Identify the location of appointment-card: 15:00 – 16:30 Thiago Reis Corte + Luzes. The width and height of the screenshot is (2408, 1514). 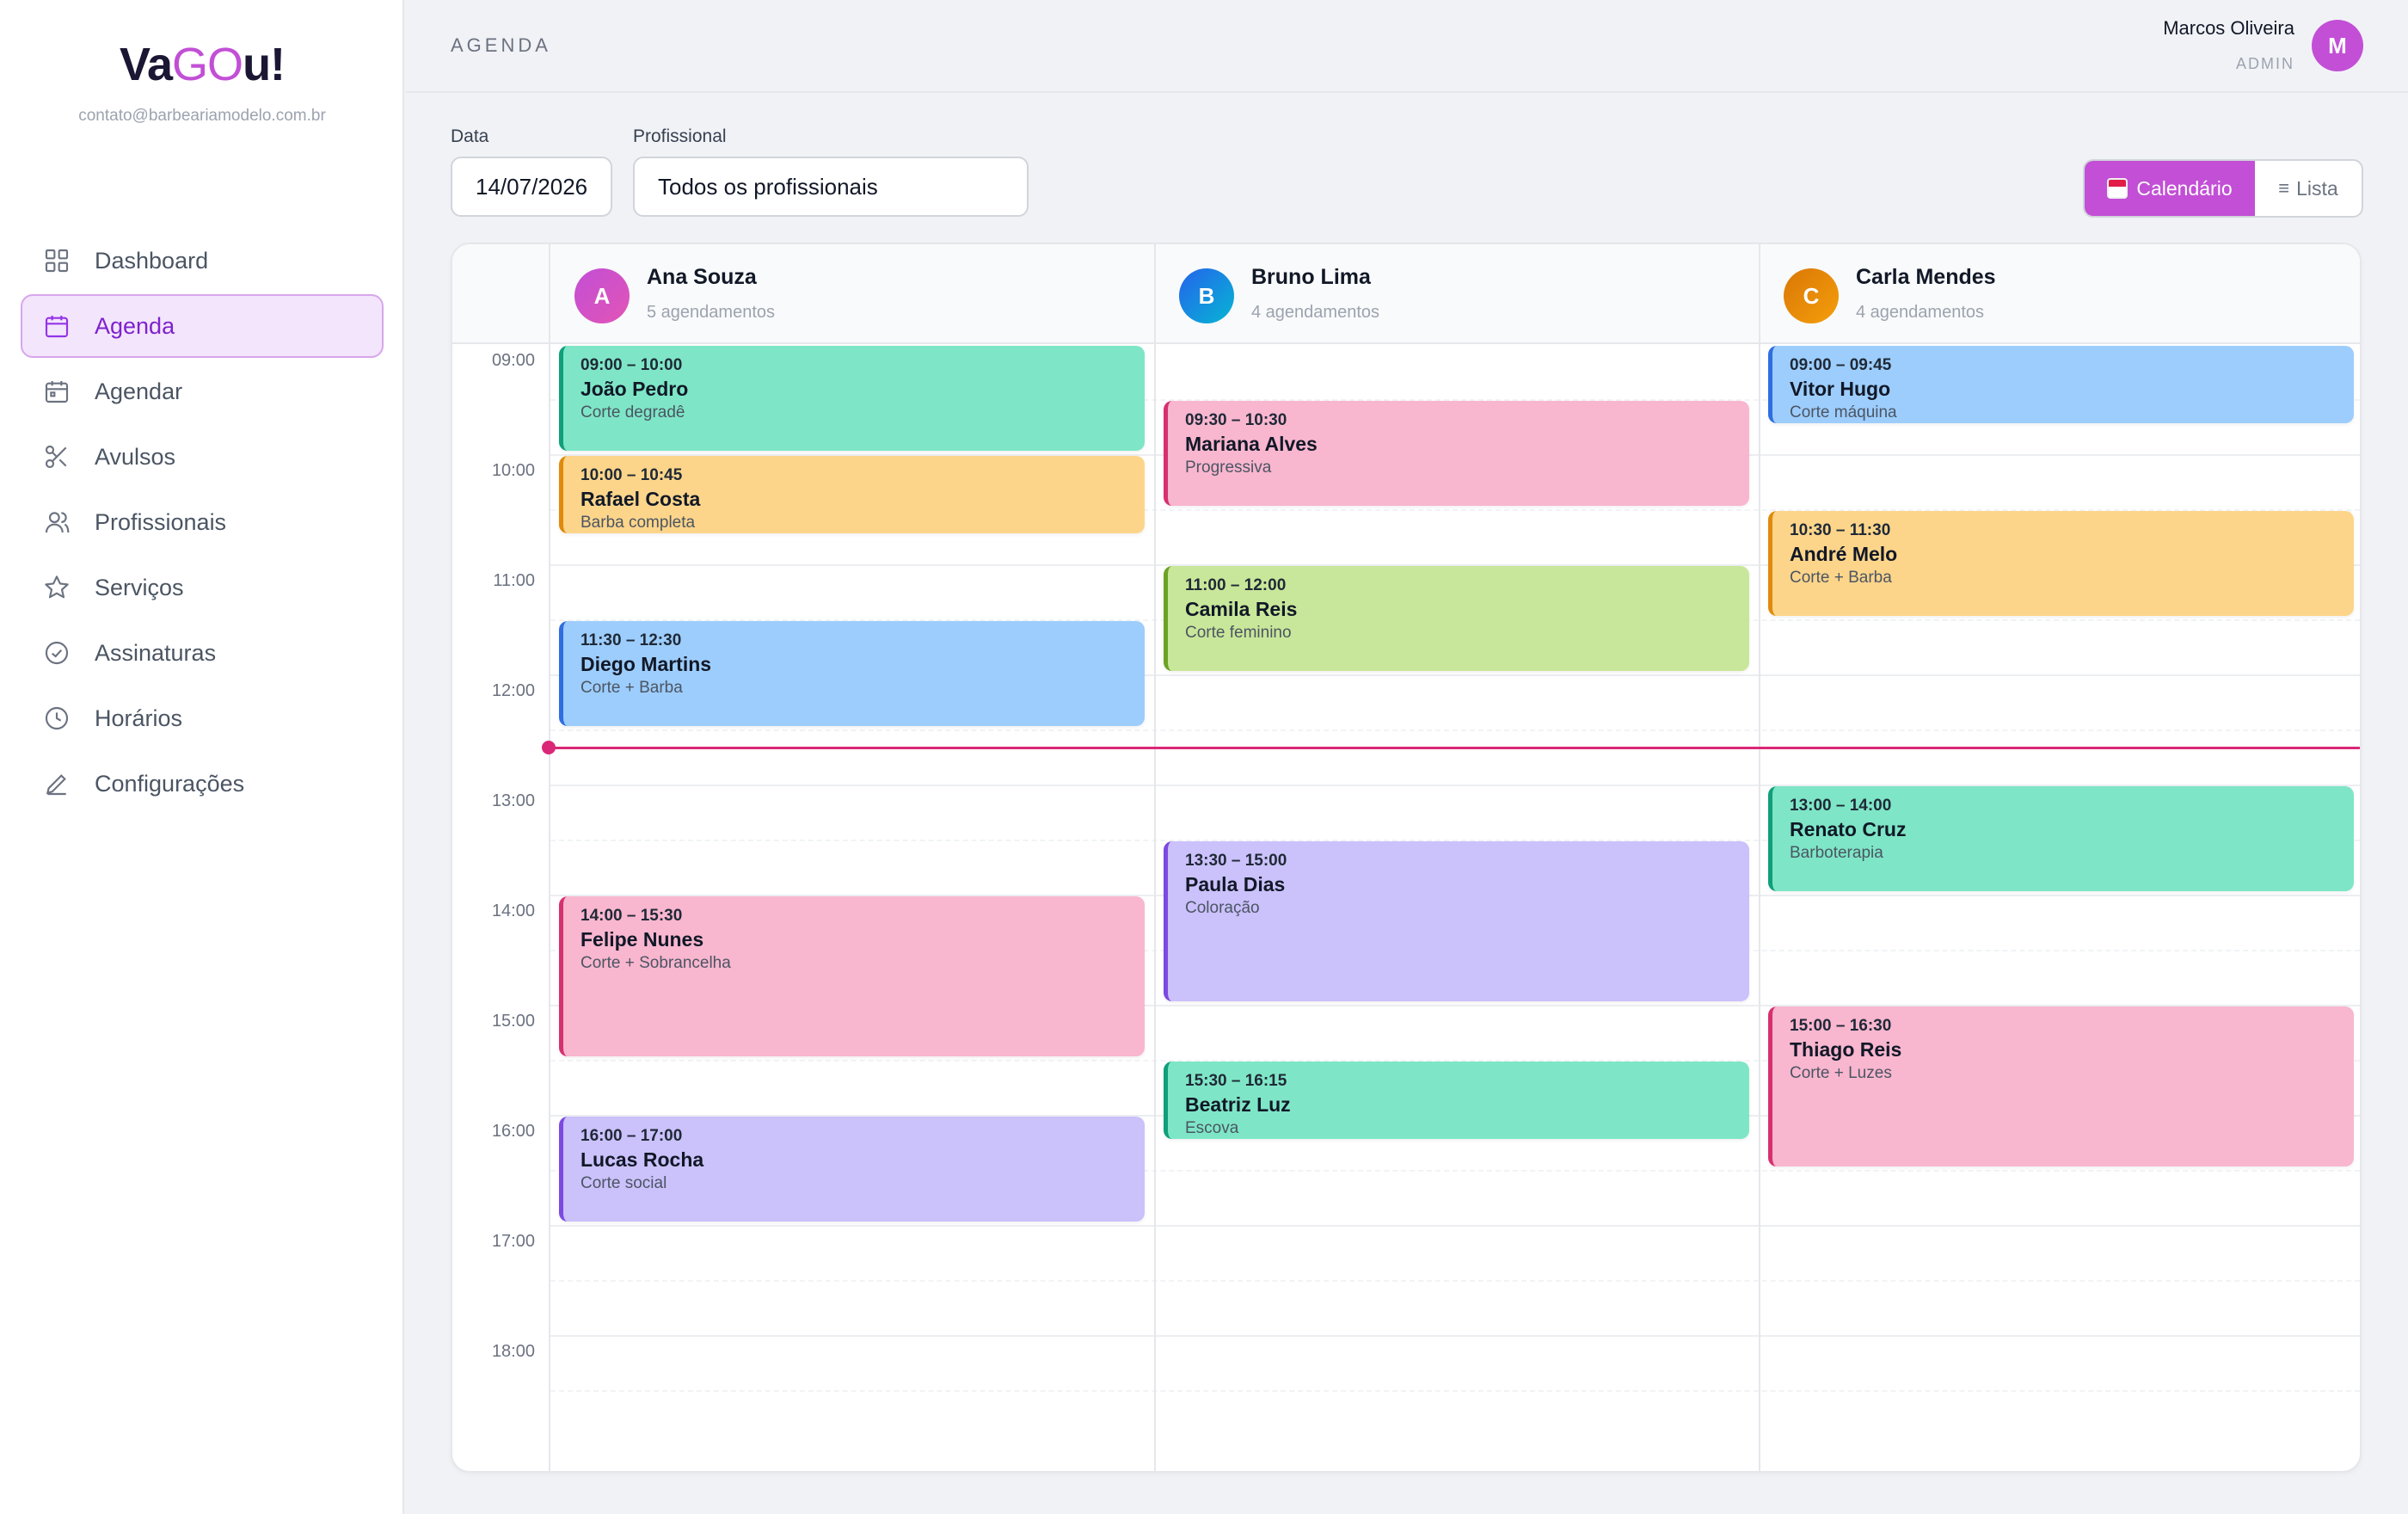
(2061, 1086).